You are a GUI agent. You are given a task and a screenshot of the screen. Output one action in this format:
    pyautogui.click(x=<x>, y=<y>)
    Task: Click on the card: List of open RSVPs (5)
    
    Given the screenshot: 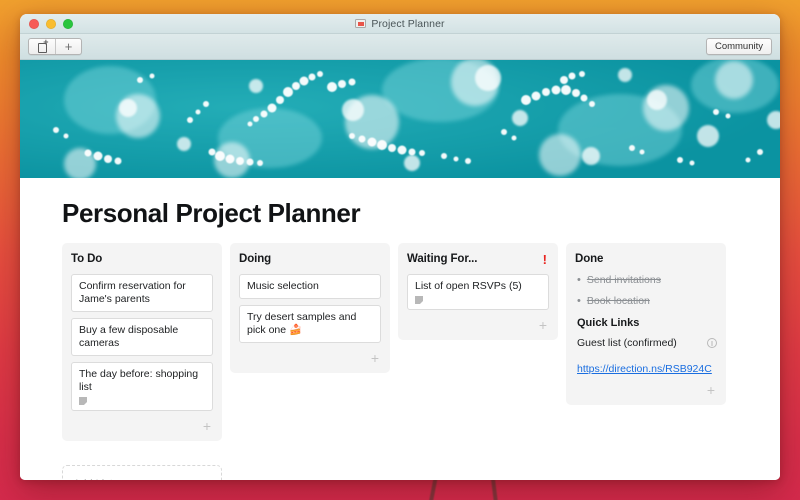 What is the action you would take?
    pyautogui.click(x=478, y=292)
    